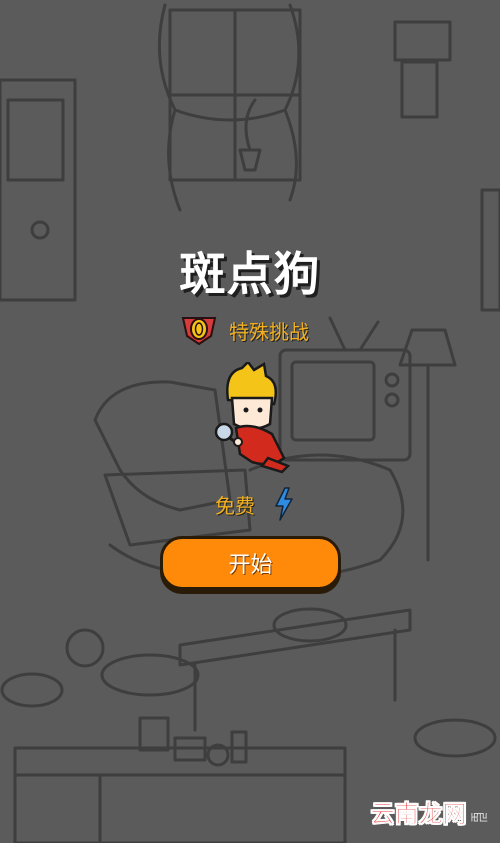 The height and width of the screenshot is (843, 500). I want to click on mode-label: 特殊挑战, so click(269, 331).